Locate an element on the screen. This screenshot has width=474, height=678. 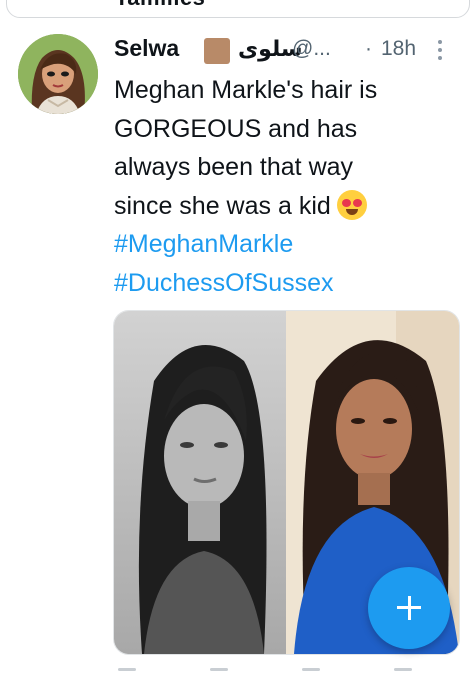
display-name: Selwa is located at coordinates (146, 48).